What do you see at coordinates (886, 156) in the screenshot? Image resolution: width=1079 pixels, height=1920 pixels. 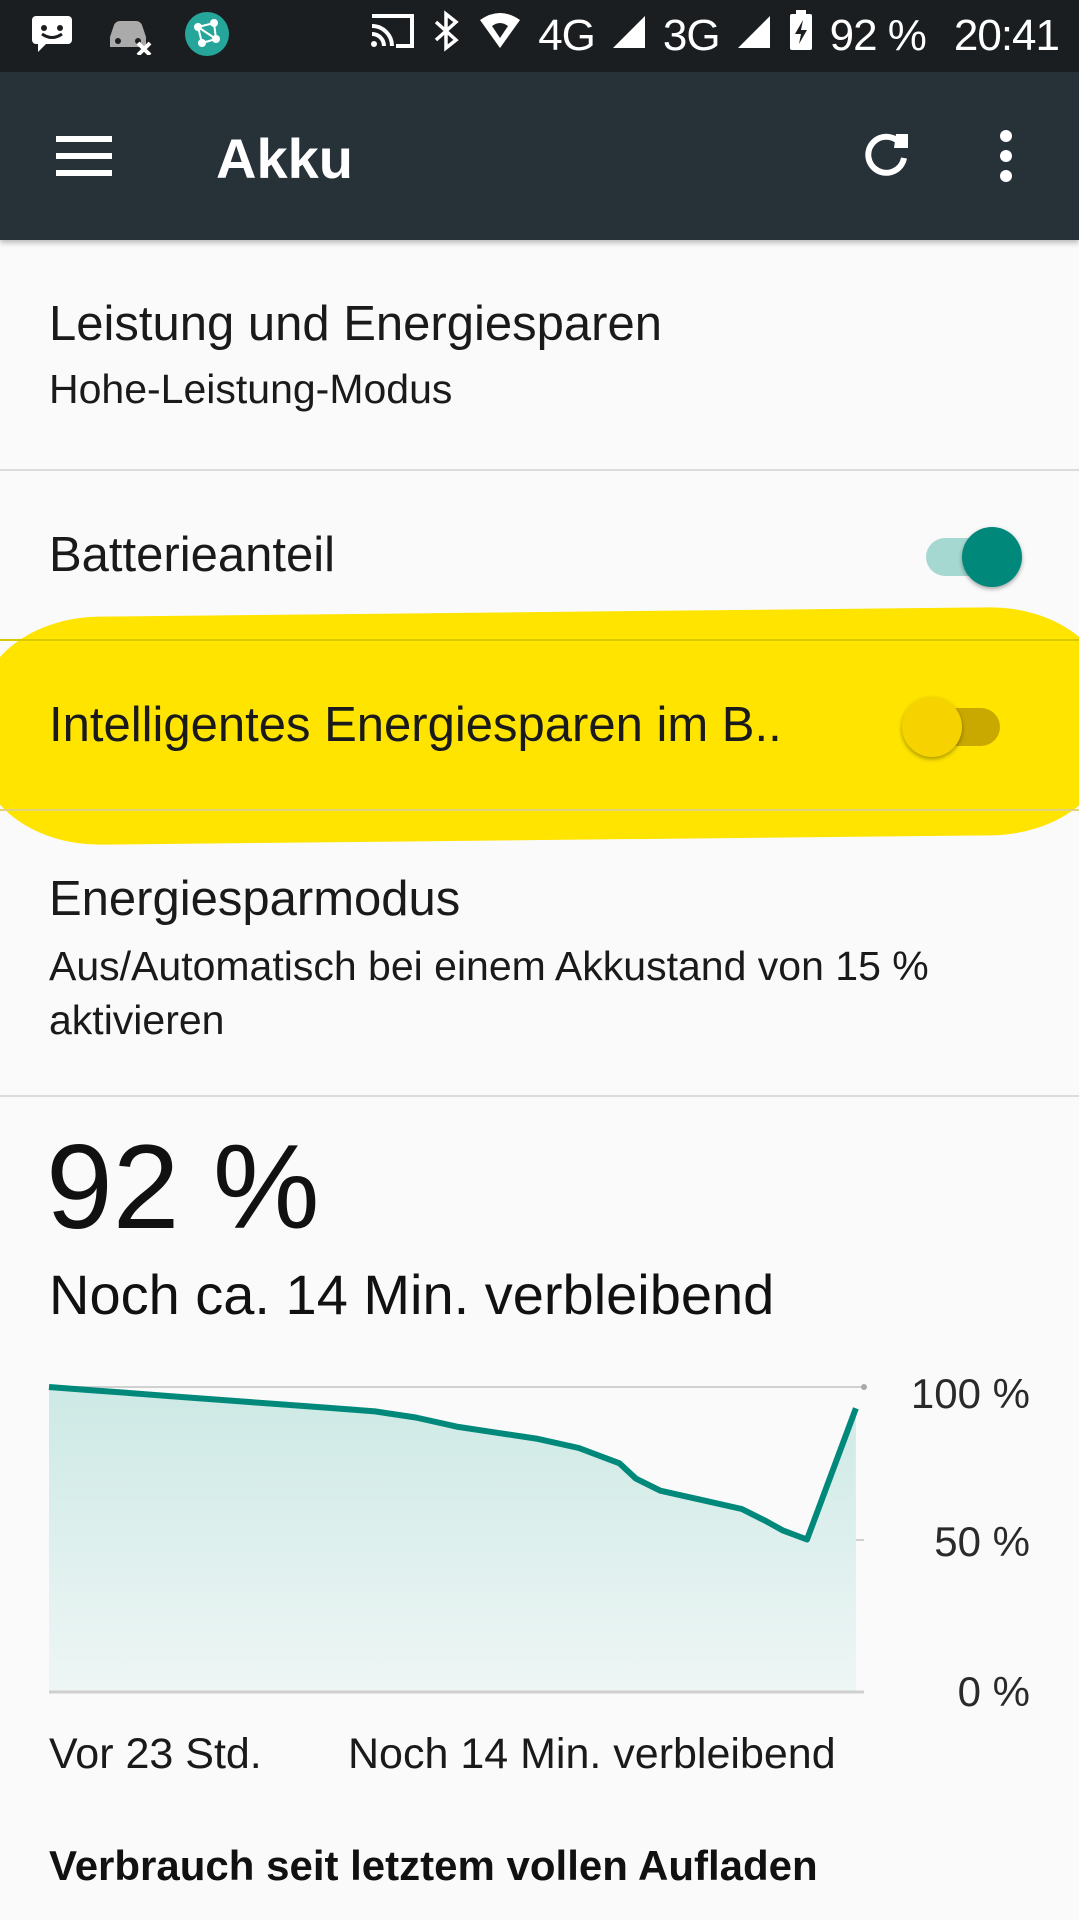 I see `refresh-icon` at bounding box center [886, 156].